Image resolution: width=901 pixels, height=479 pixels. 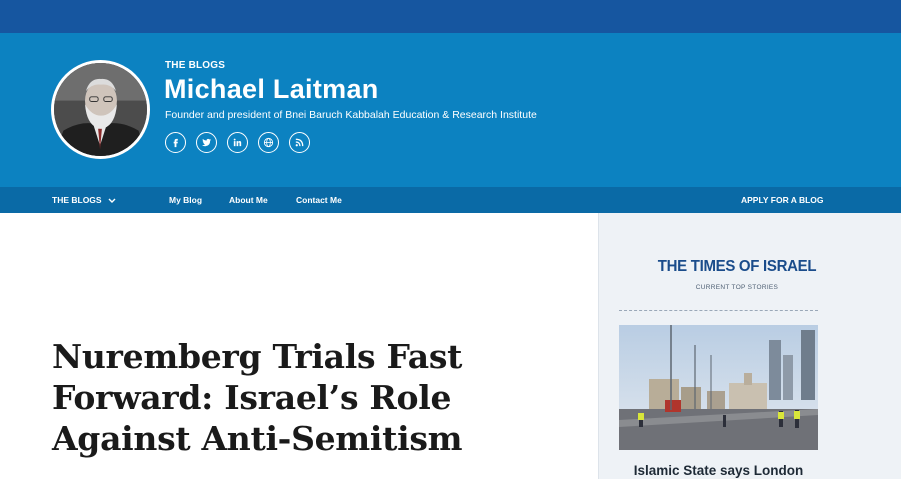 I want to click on story-headline: Islamic State says London, so click(x=718, y=470).